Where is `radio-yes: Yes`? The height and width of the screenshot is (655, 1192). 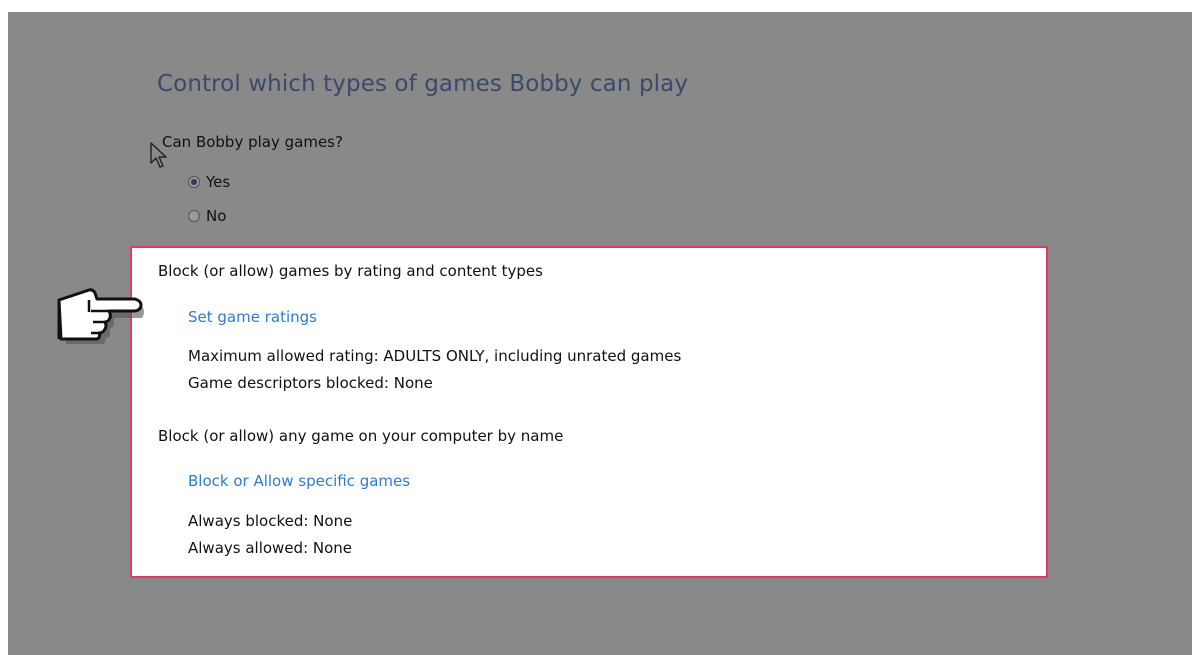 radio-yes: Yes is located at coordinates (209, 182).